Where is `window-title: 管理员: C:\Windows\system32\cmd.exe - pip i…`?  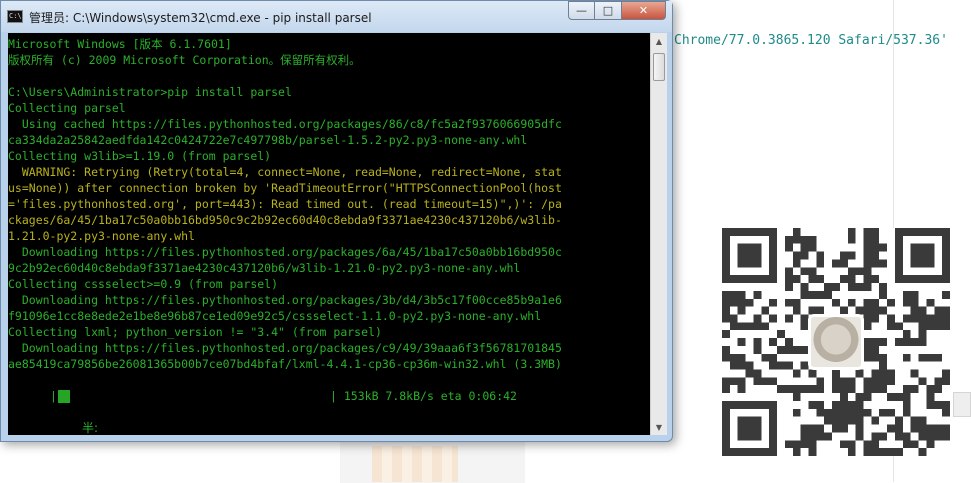
window-title: 管理员: C:\Windows\system32\cmd.exe - pip i… is located at coordinates (200, 18).